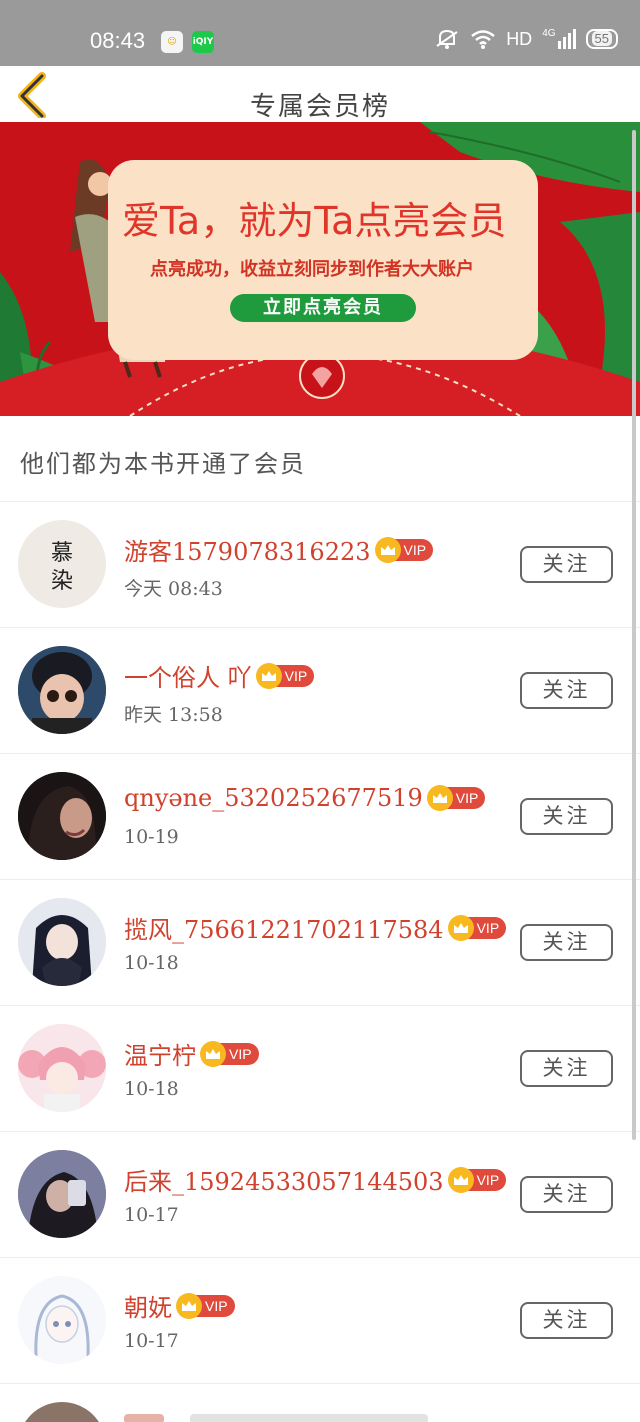 The image size is (640, 1422). What do you see at coordinates (284, 927) in the screenshot?
I see `user-name: 揽风_75661221702117584` at bounding box center [284, 927].